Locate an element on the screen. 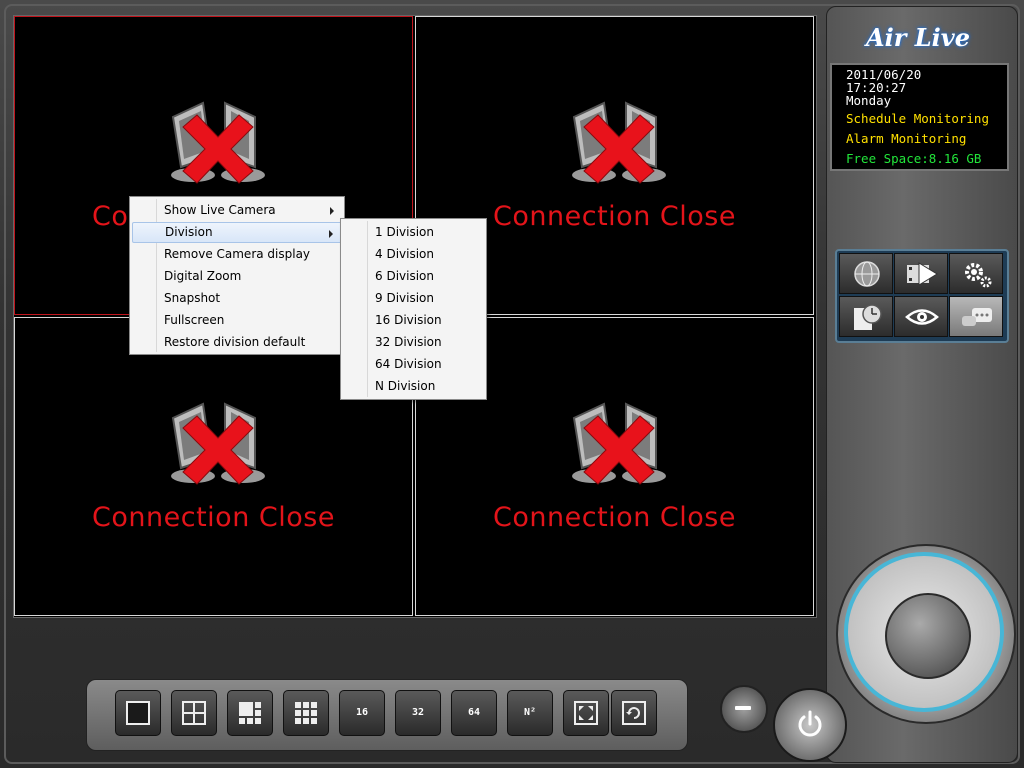 This screenshot has width=1024, height=768. layout-16-button: 16 is located at coordinates (362, 713).